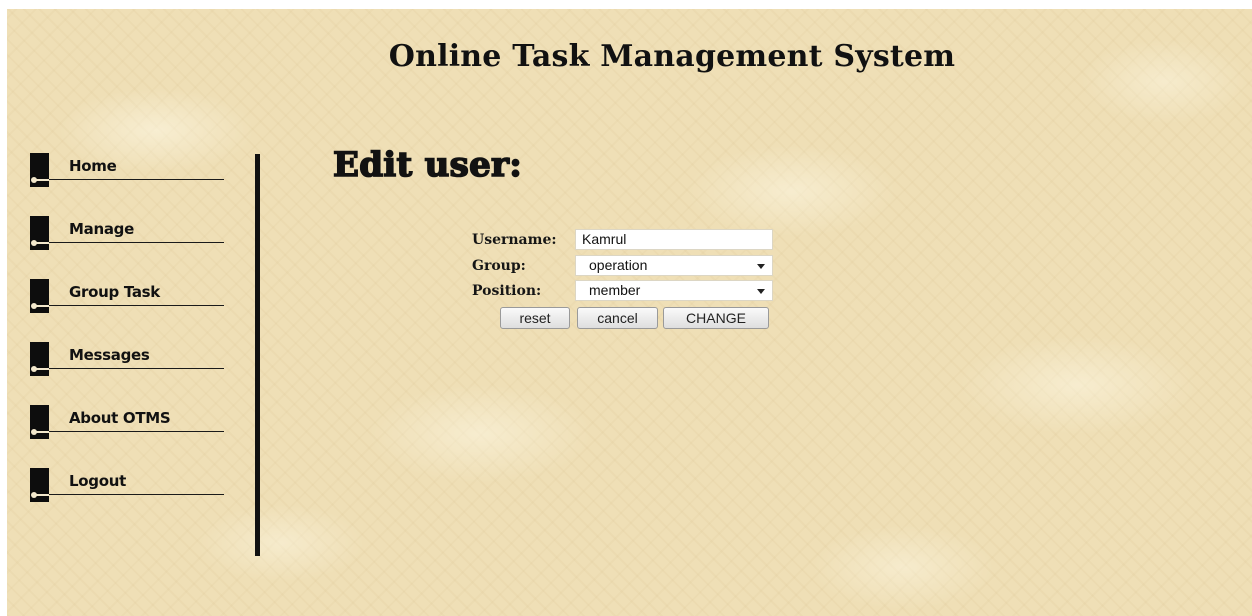 The image size is (1252, 616). What do you see at coordinates (93, 166) in the screenshot?
I see `sidebar-item-label: Home` at bounding box center [93, 166].